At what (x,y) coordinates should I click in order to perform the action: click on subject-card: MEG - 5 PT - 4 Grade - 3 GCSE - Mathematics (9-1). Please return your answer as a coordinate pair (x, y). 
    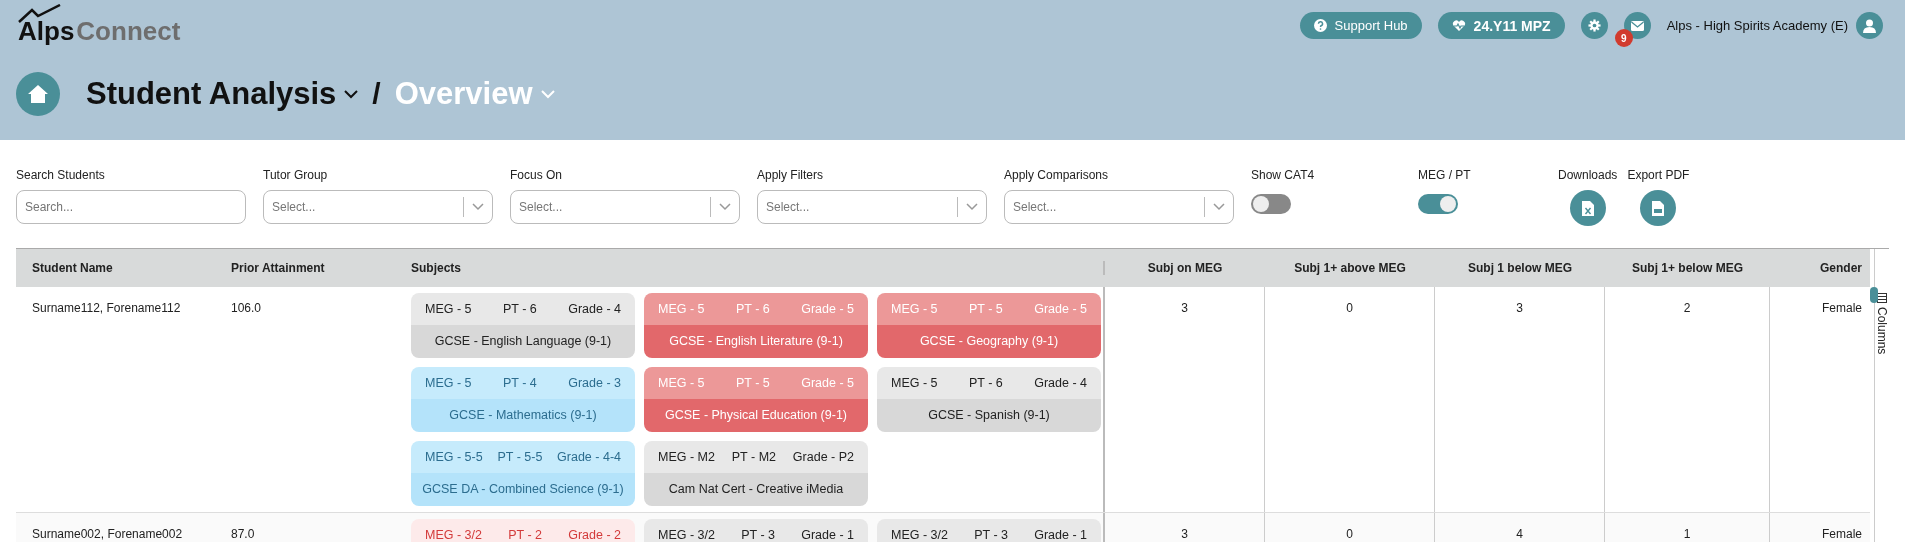
    Looking at the image, I should click on (523, 399).